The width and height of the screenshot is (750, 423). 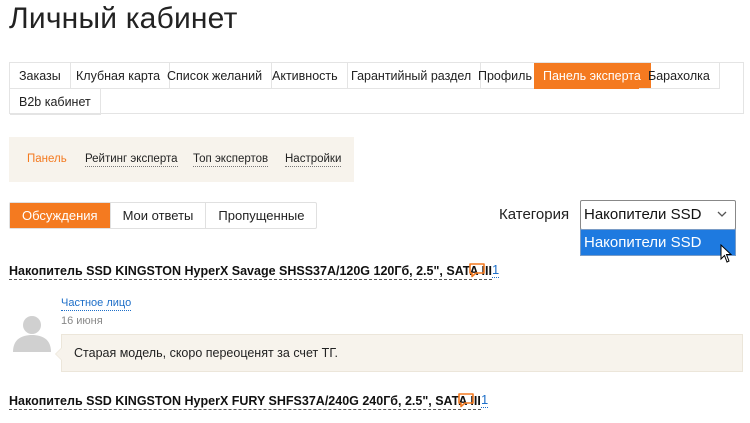 I want to click on tab-expert-panel: Панель эксперта, so click(x=592, y=76).